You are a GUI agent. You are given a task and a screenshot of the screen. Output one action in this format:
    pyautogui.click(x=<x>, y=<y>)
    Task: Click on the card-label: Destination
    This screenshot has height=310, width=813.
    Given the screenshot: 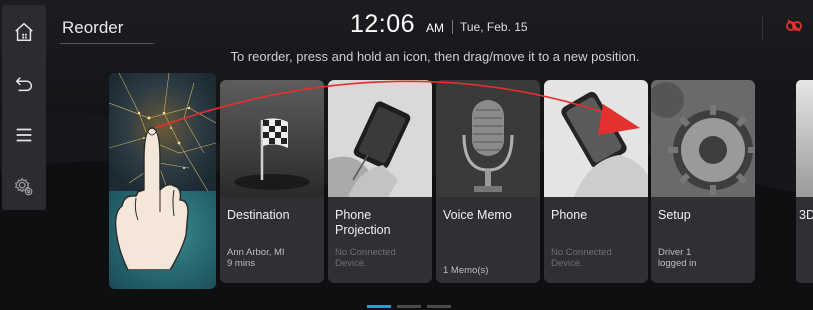 What is the action you would take?
    pyautogui.click(x=258, y=215)
    